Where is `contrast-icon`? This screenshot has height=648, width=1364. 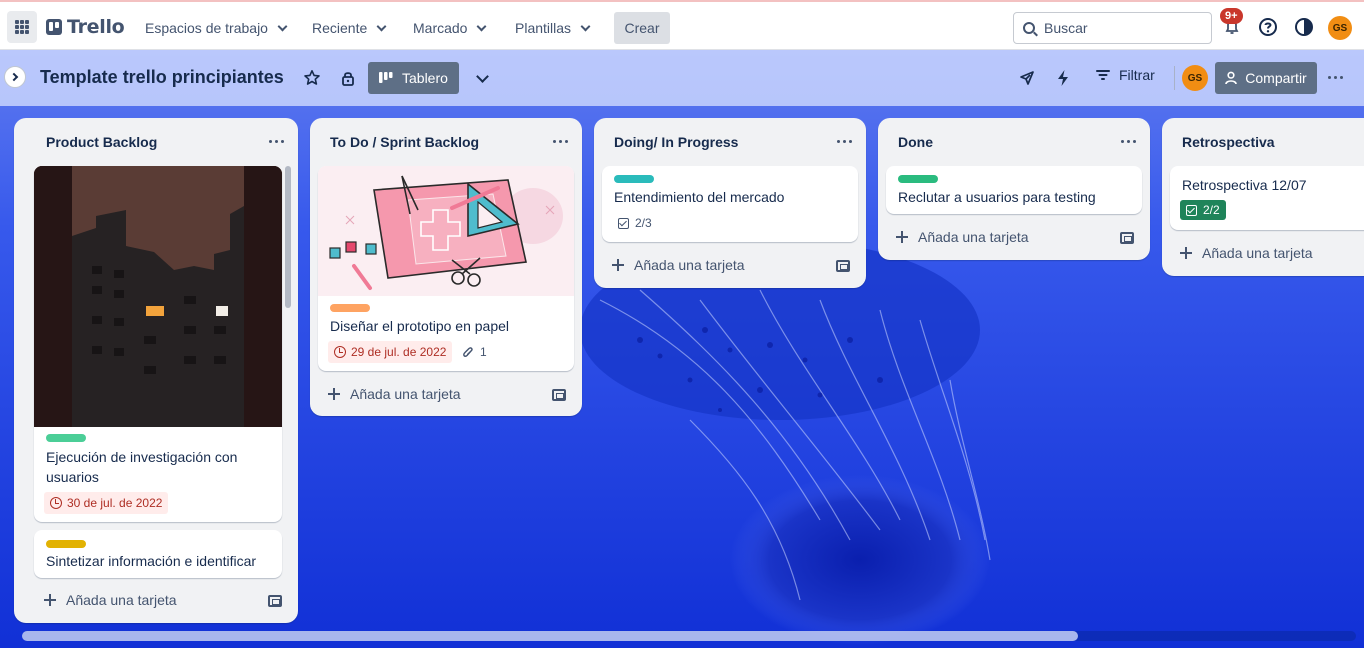
contrast-icon is located at coordinates (1304, 27).